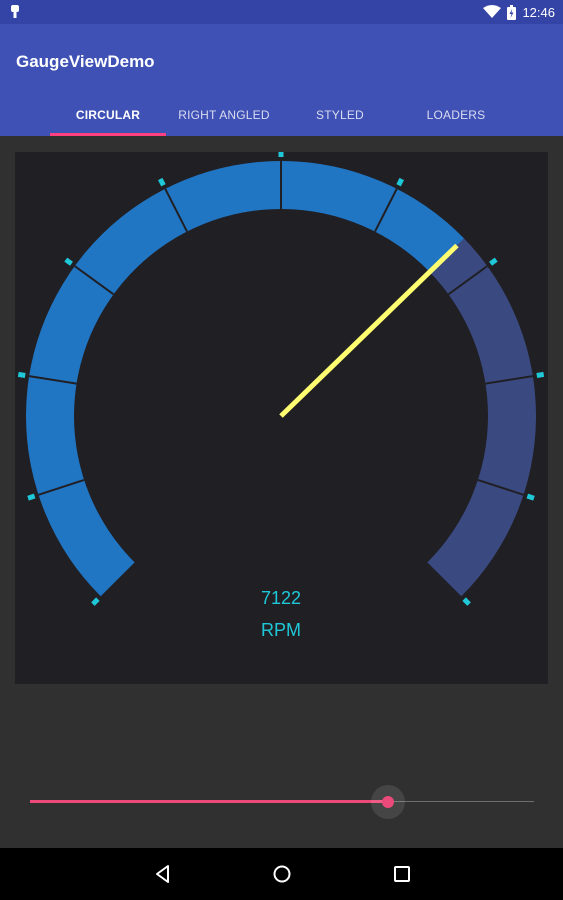  I want to click on gauge-value: 7122, so click(281, 598).